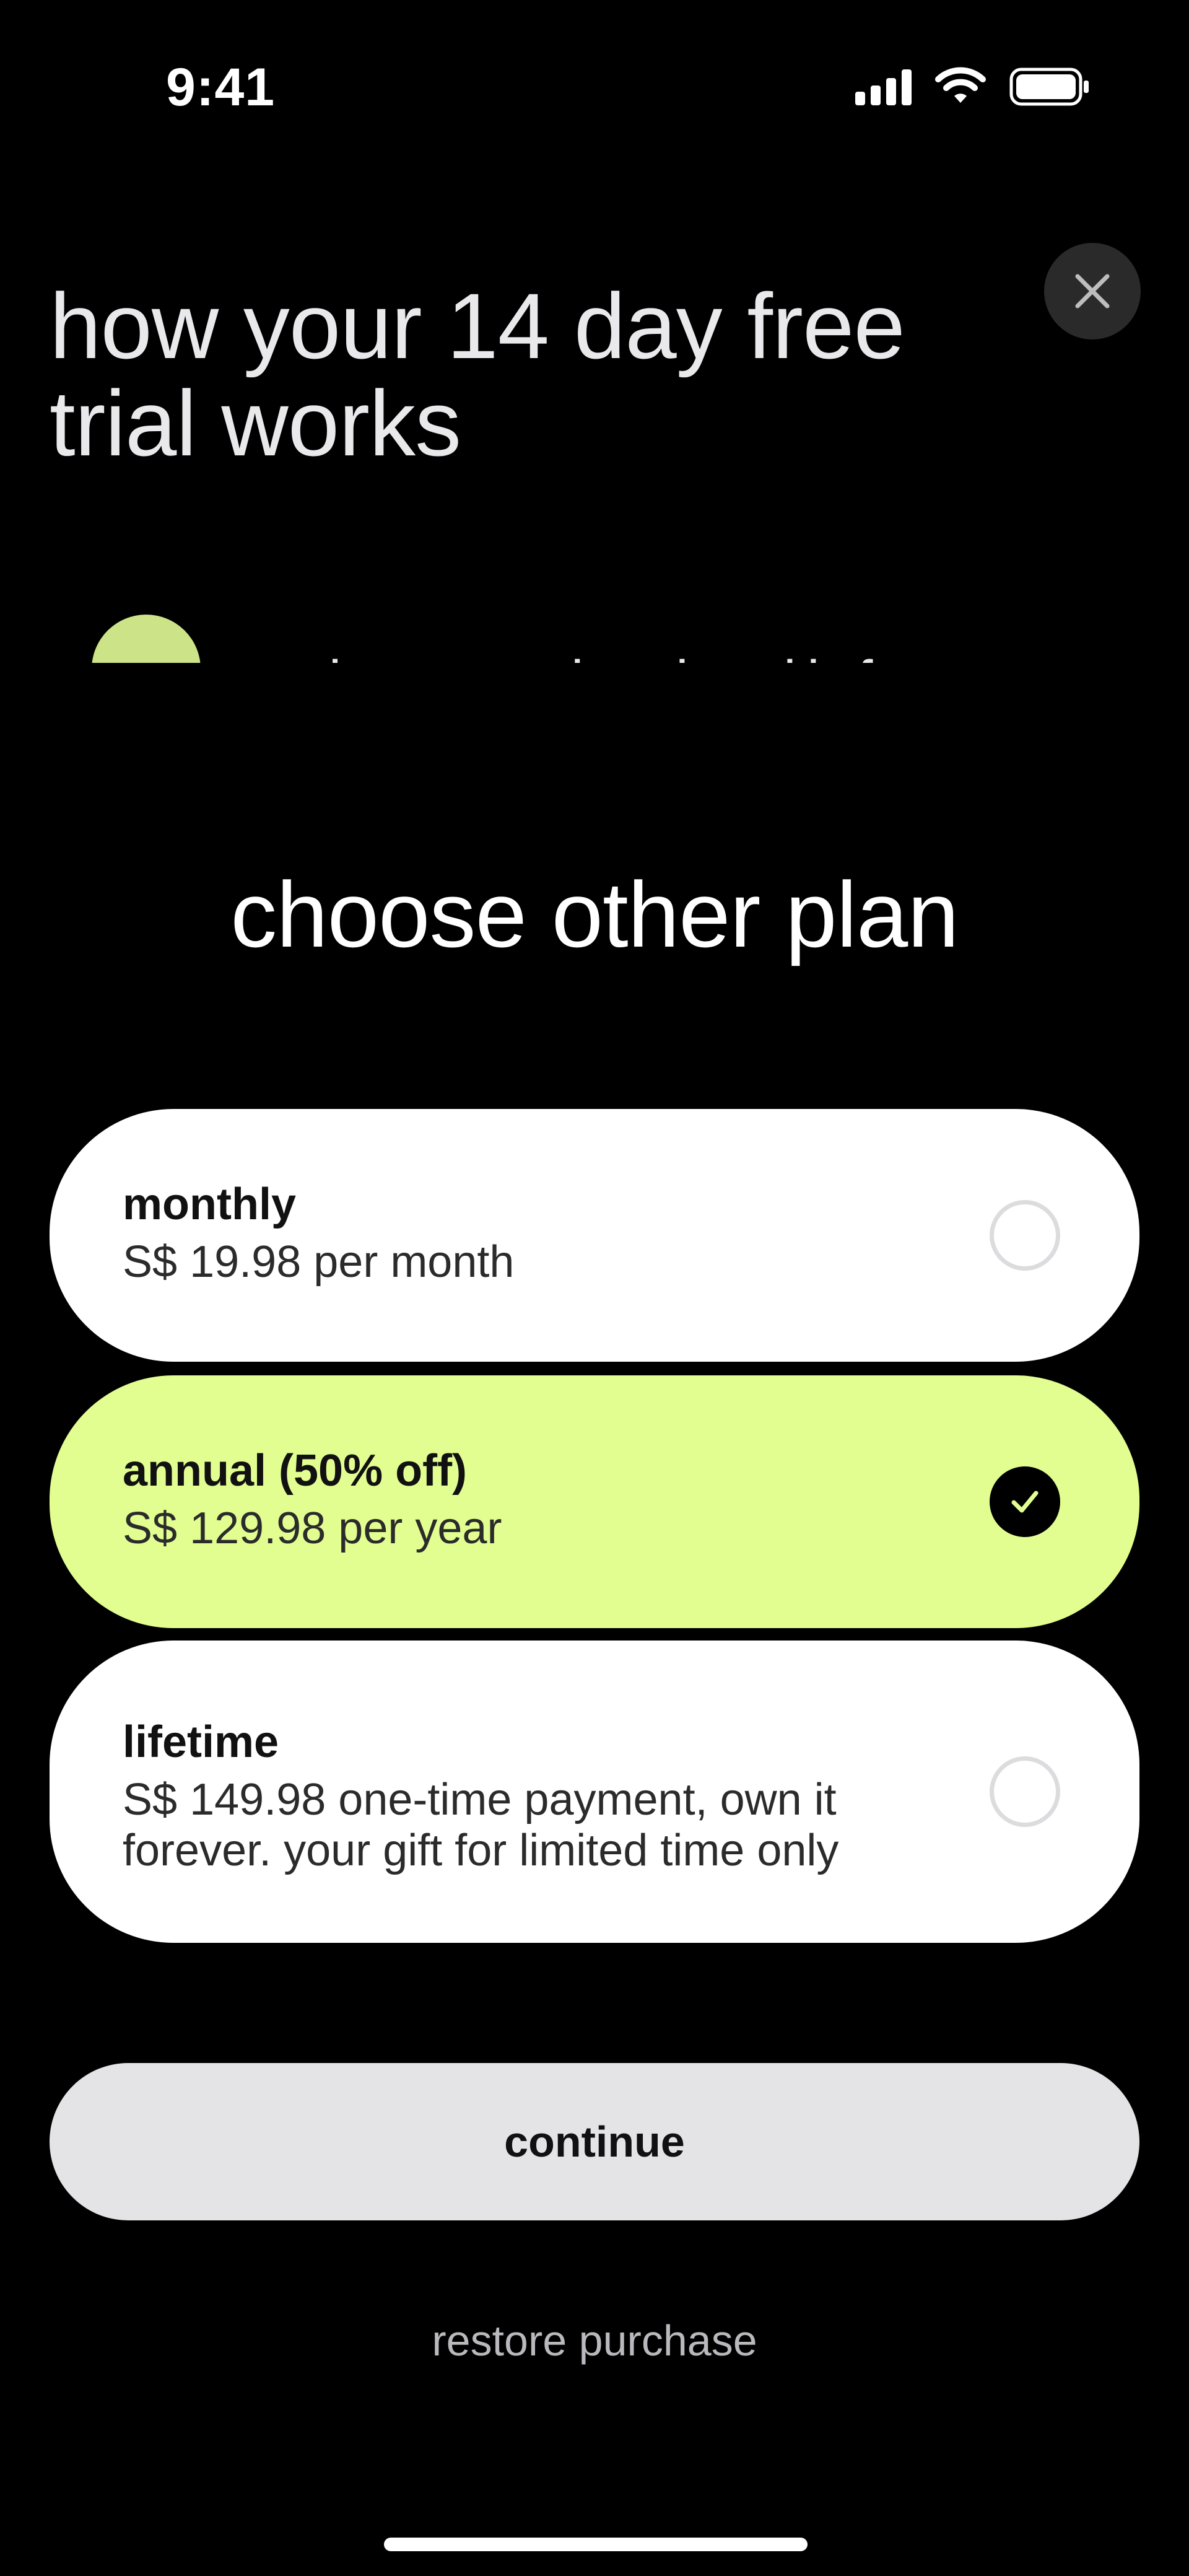  I want to click on trial-step-text: today: unlock all features, so click(695, 656).